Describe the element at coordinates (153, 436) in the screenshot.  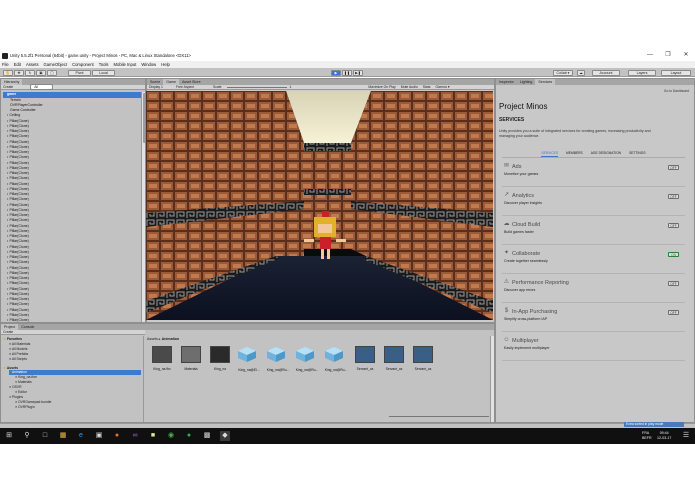
I see `sticky-notes-icon: ■` at that location.